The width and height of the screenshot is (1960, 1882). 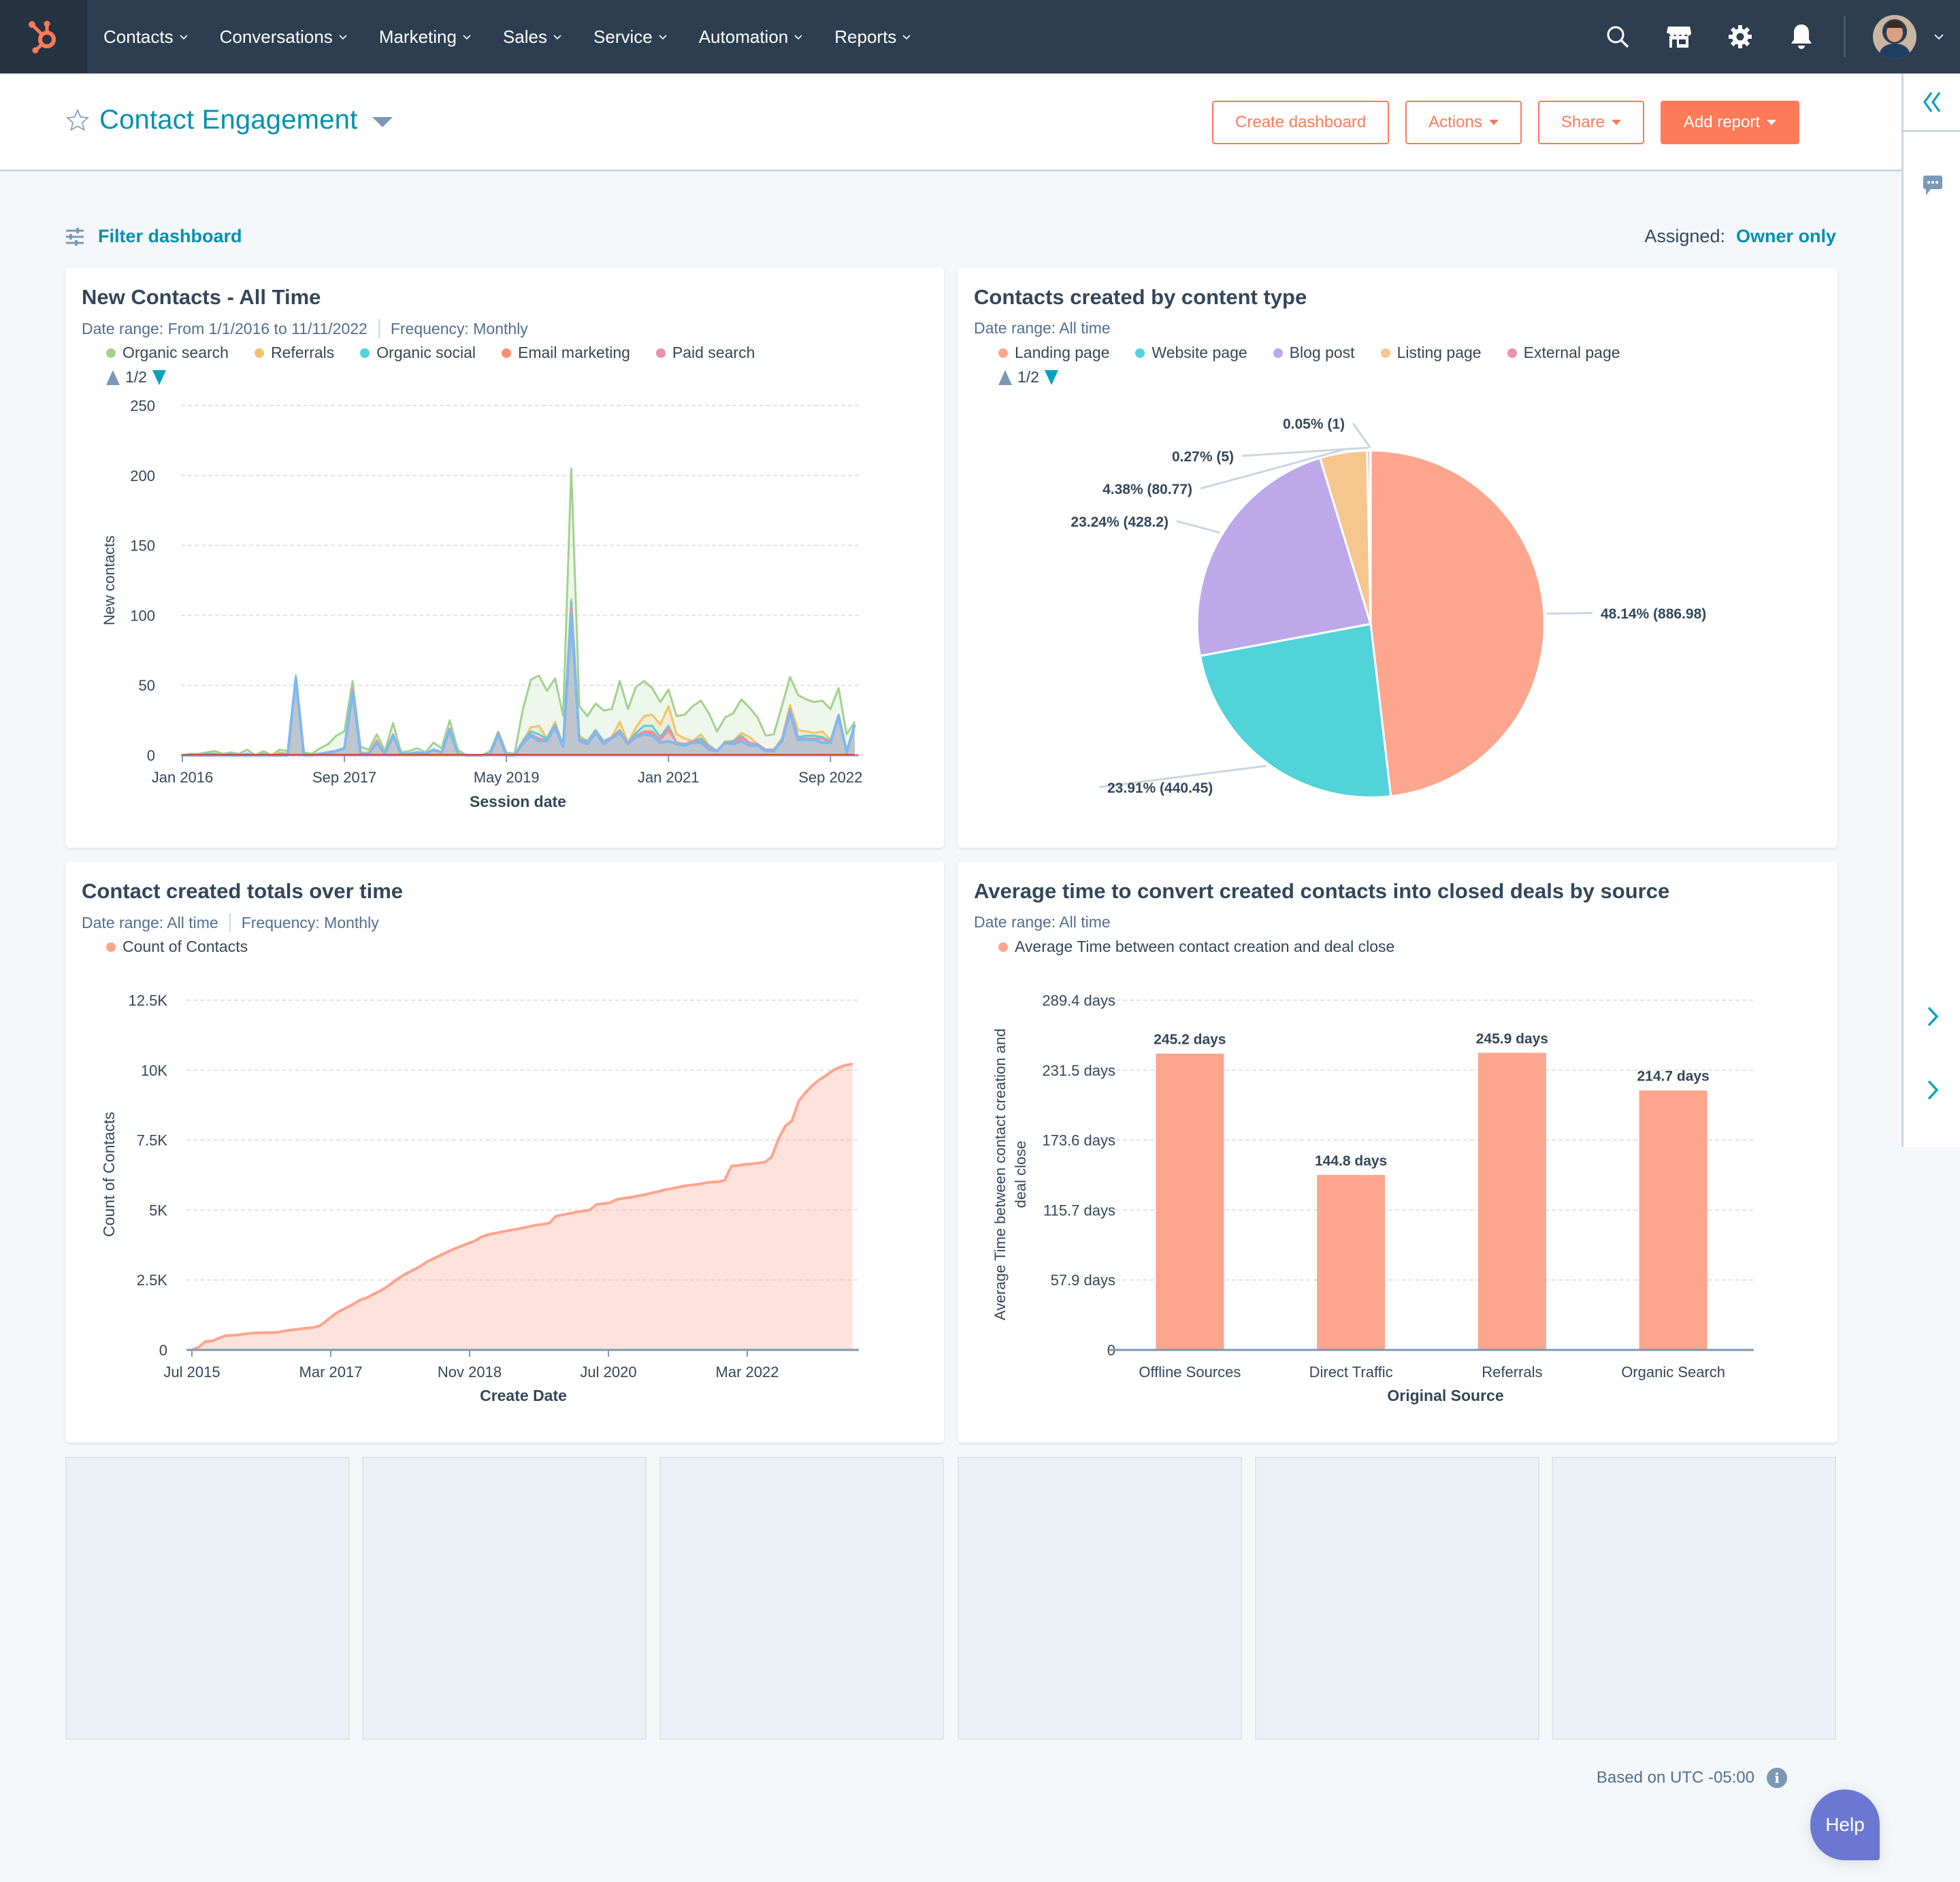 I want to click on assigned-label: Assigned:, so click(x=1685, y=236).